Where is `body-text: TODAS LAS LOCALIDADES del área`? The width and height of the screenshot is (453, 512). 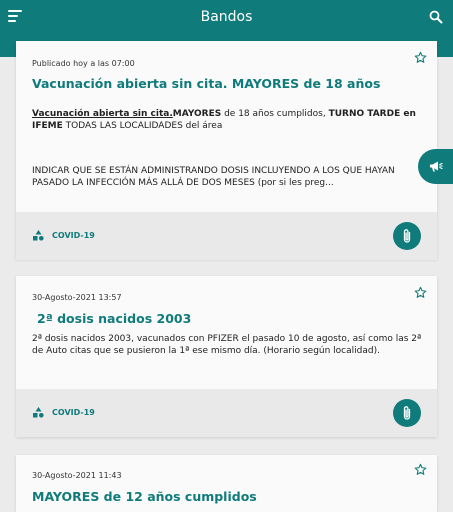 body-text: TODAS LAS LOCALIDADES del área is located at coordinates (142, 126).